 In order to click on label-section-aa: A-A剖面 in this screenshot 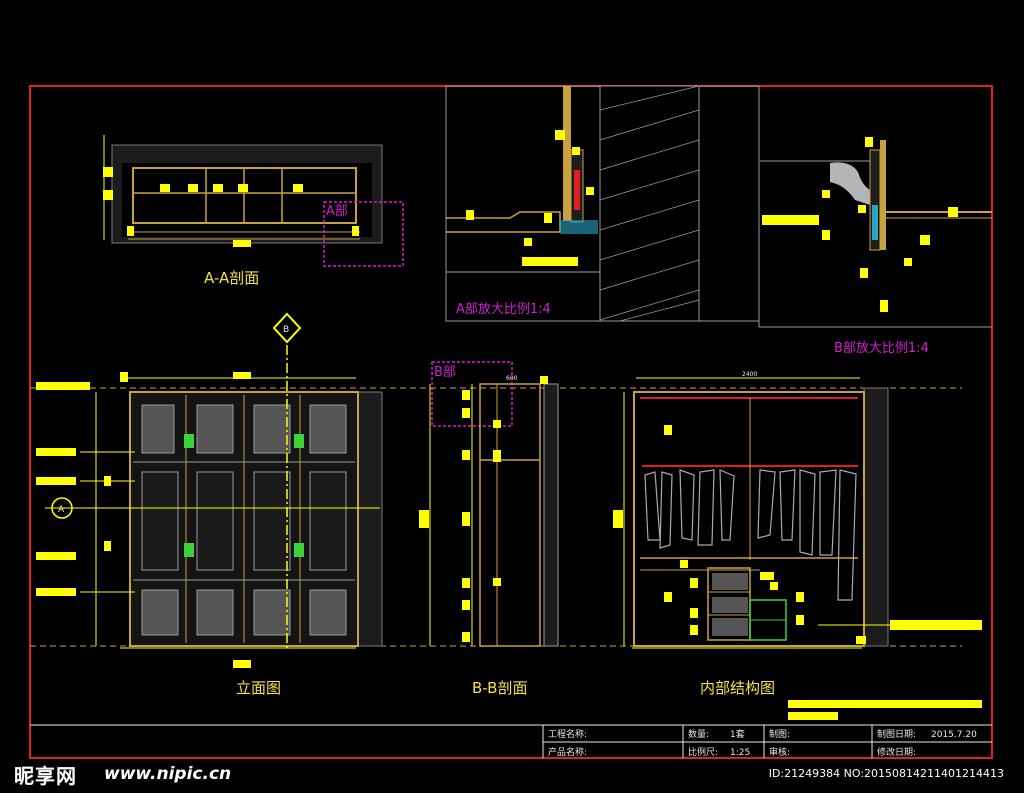, I will do `click(231, 278)`.